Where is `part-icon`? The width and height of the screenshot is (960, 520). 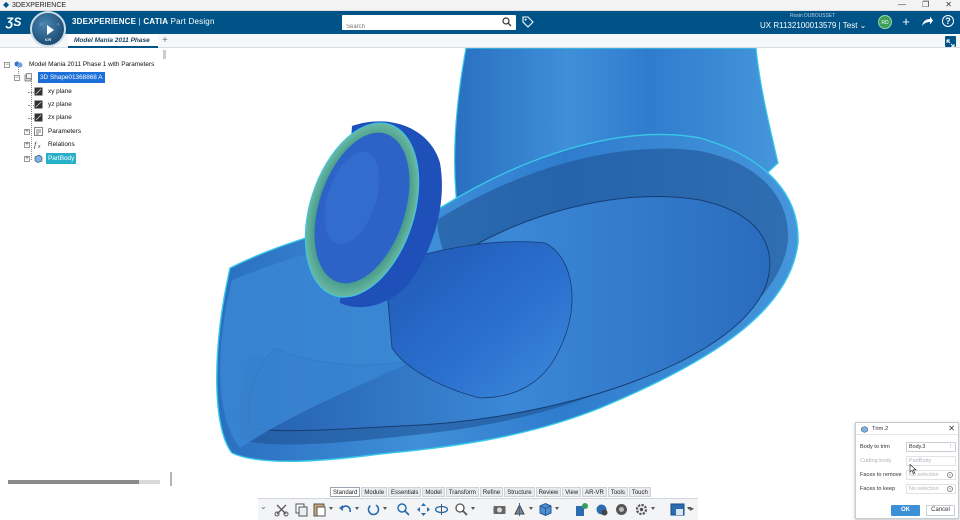
part-icon is located at coordinates (28, 77).